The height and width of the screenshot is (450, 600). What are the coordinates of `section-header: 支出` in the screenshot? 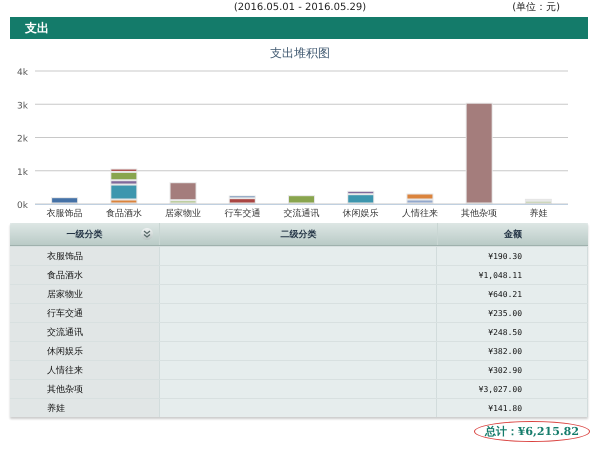 It's located at (299, 28).